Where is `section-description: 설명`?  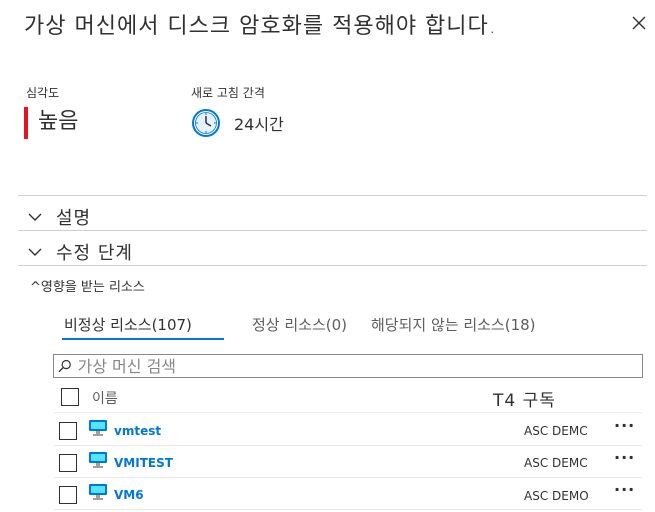
section-description: 설명 is located at coordinates (59, 217).